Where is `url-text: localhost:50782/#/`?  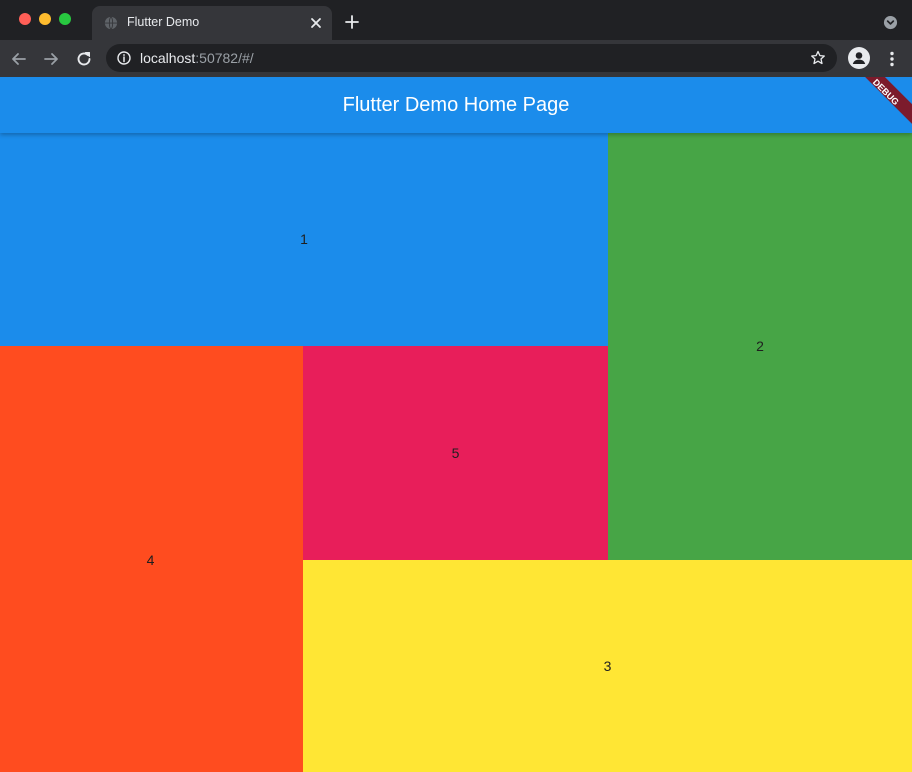 url-text: localhost:50782/#/ is located at coordinates (197, 58).